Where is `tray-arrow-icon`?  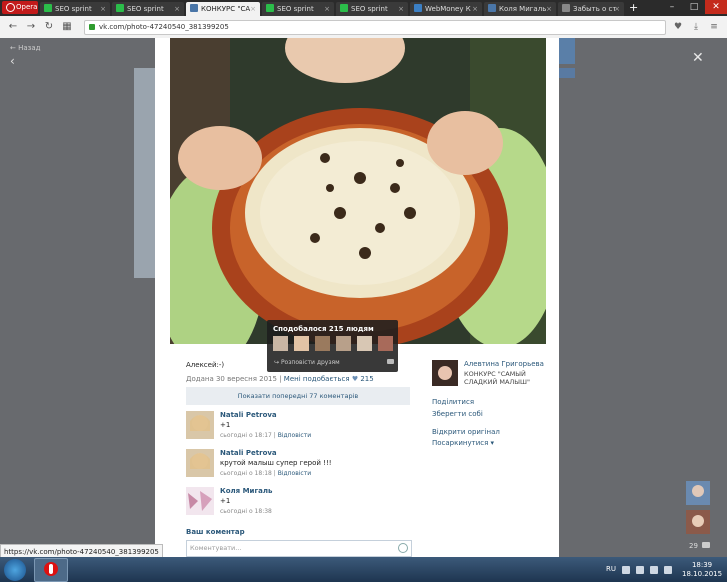
tray-arrow-icon is located at coordinates (626, 570).